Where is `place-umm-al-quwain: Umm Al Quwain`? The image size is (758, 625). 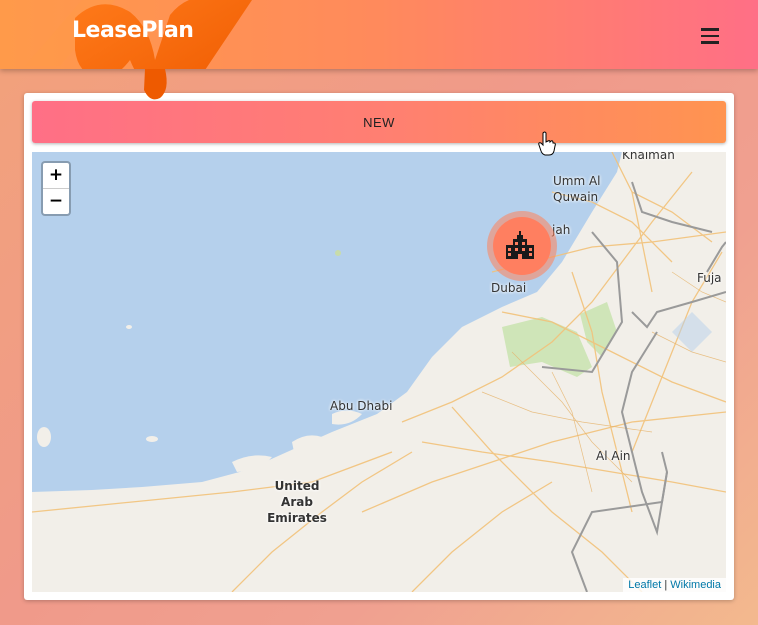
place-umm-al-quwain: Umm Al Quwain is located at coordinates (577, 189).